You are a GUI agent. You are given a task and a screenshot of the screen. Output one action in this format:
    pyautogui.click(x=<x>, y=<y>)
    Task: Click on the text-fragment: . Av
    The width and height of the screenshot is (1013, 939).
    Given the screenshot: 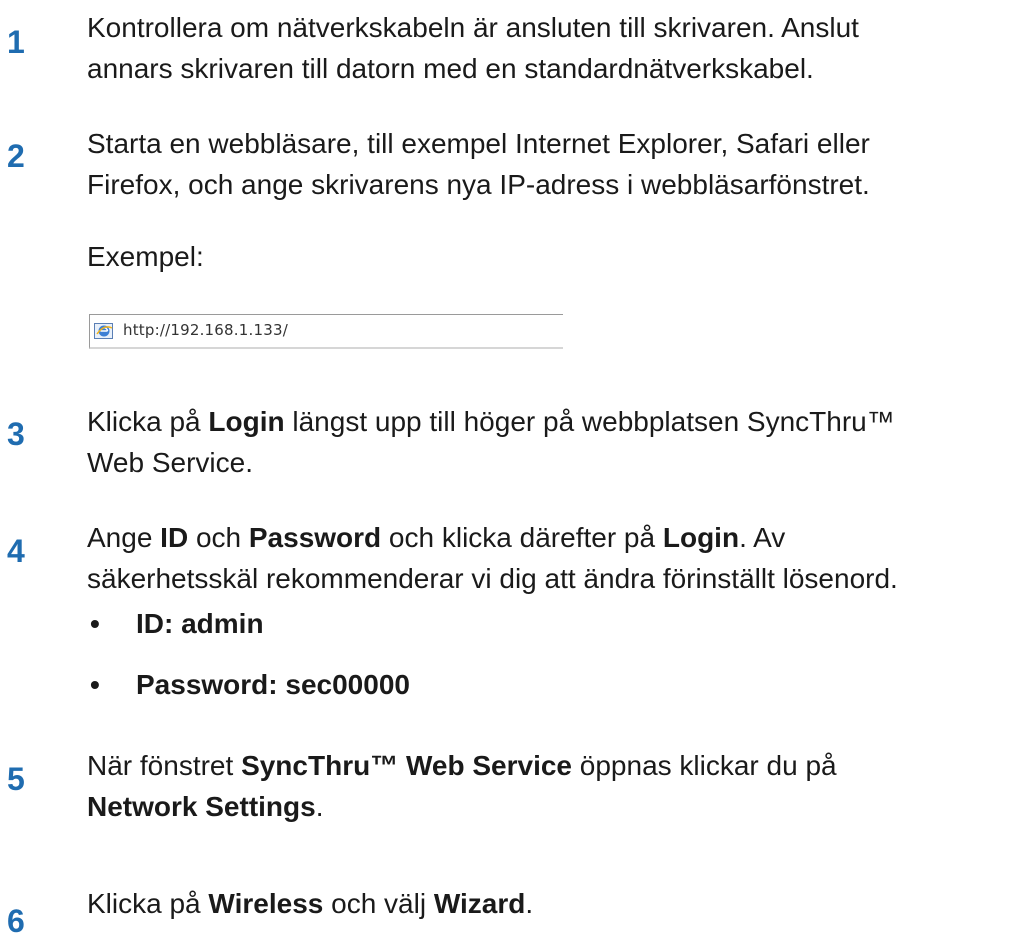 What is the action you would take?
    pyautogui.click(x=762, y=537)
    